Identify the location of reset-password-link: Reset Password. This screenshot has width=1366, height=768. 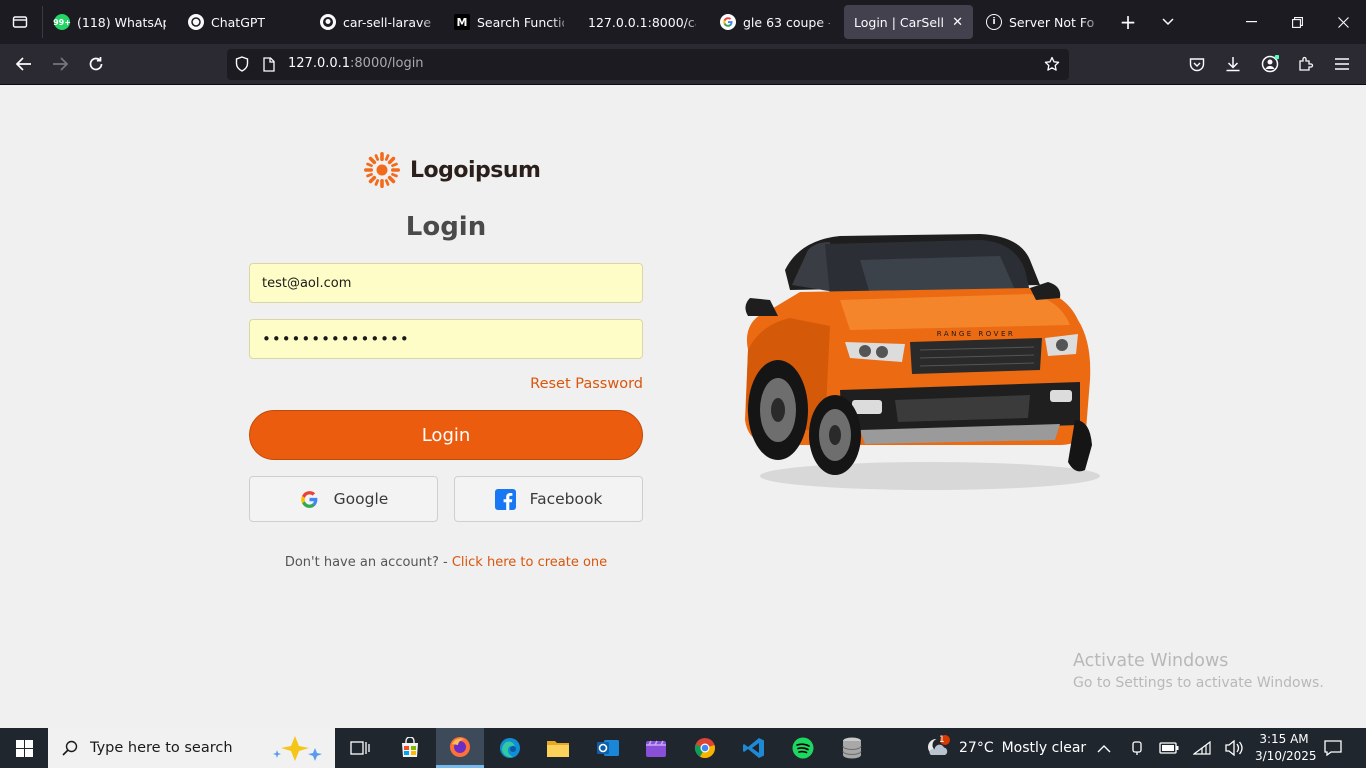
(586, 384).